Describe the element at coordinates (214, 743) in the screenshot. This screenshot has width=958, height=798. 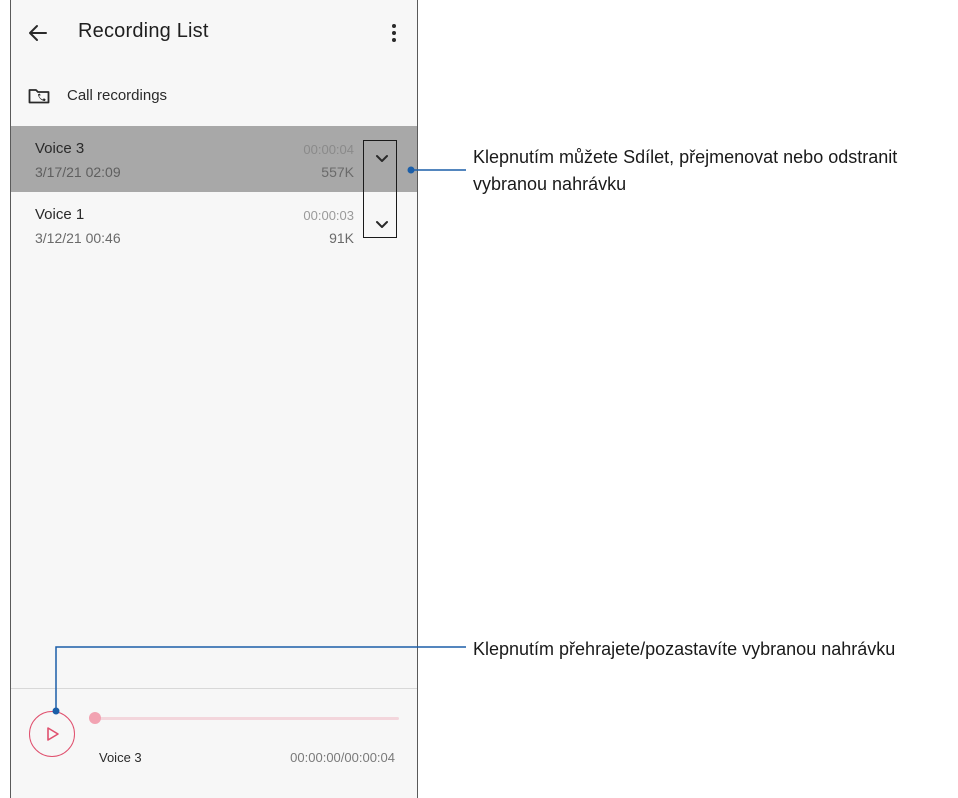
I see `player-bar: Voice 3 00:00:00/00:00:04` at that location.